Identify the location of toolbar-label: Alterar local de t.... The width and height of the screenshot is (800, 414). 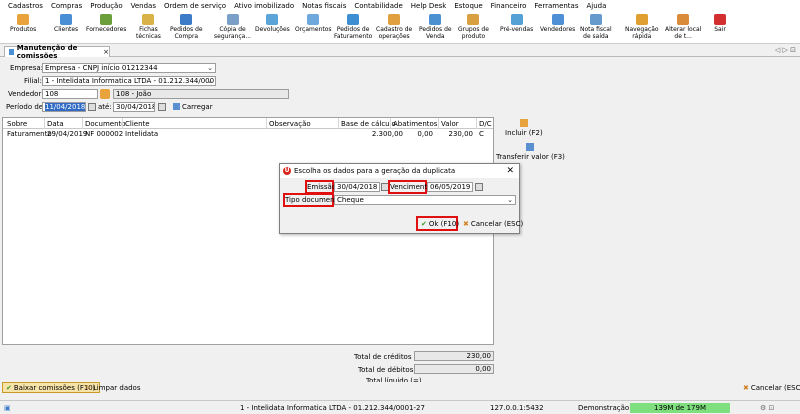
(683, 33).